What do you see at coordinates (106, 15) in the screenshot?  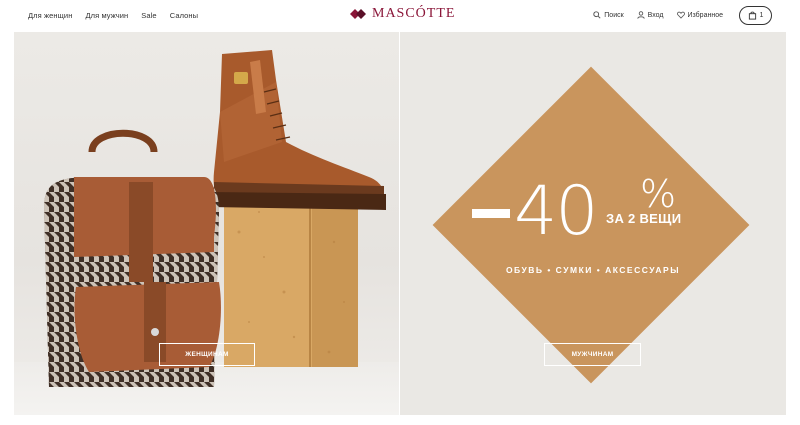 I see `nav-men: Для мужчин` at bounding box center [106, 15].